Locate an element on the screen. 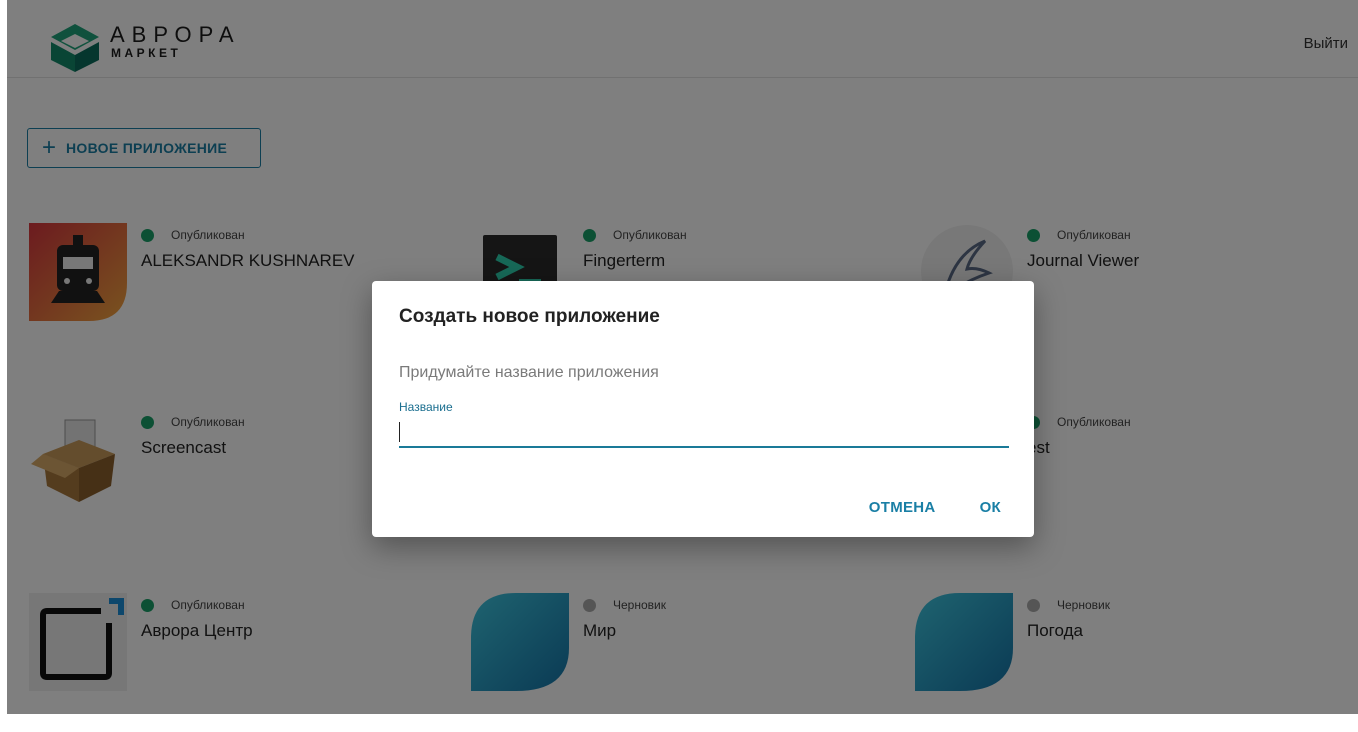 The height and width of the screenshot is (732, 1358). dialog-title: Создать новое приложение is located at coordinates (529, 316).